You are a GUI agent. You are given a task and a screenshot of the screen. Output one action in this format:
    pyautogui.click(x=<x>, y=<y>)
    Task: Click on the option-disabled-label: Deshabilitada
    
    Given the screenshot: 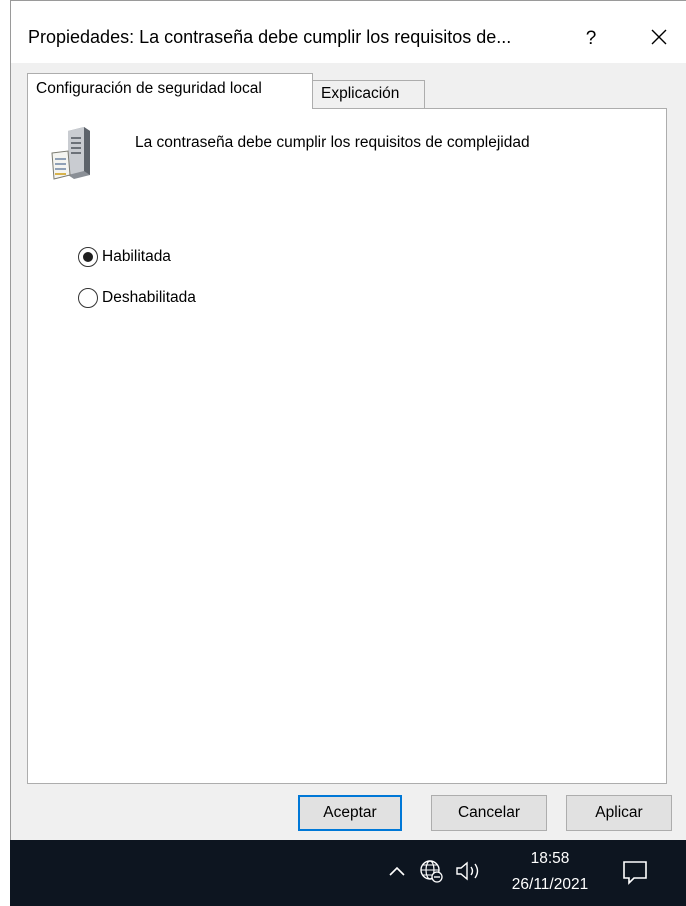 What is the action you would take?
    pyautogui.click(x=149, y=298)
    